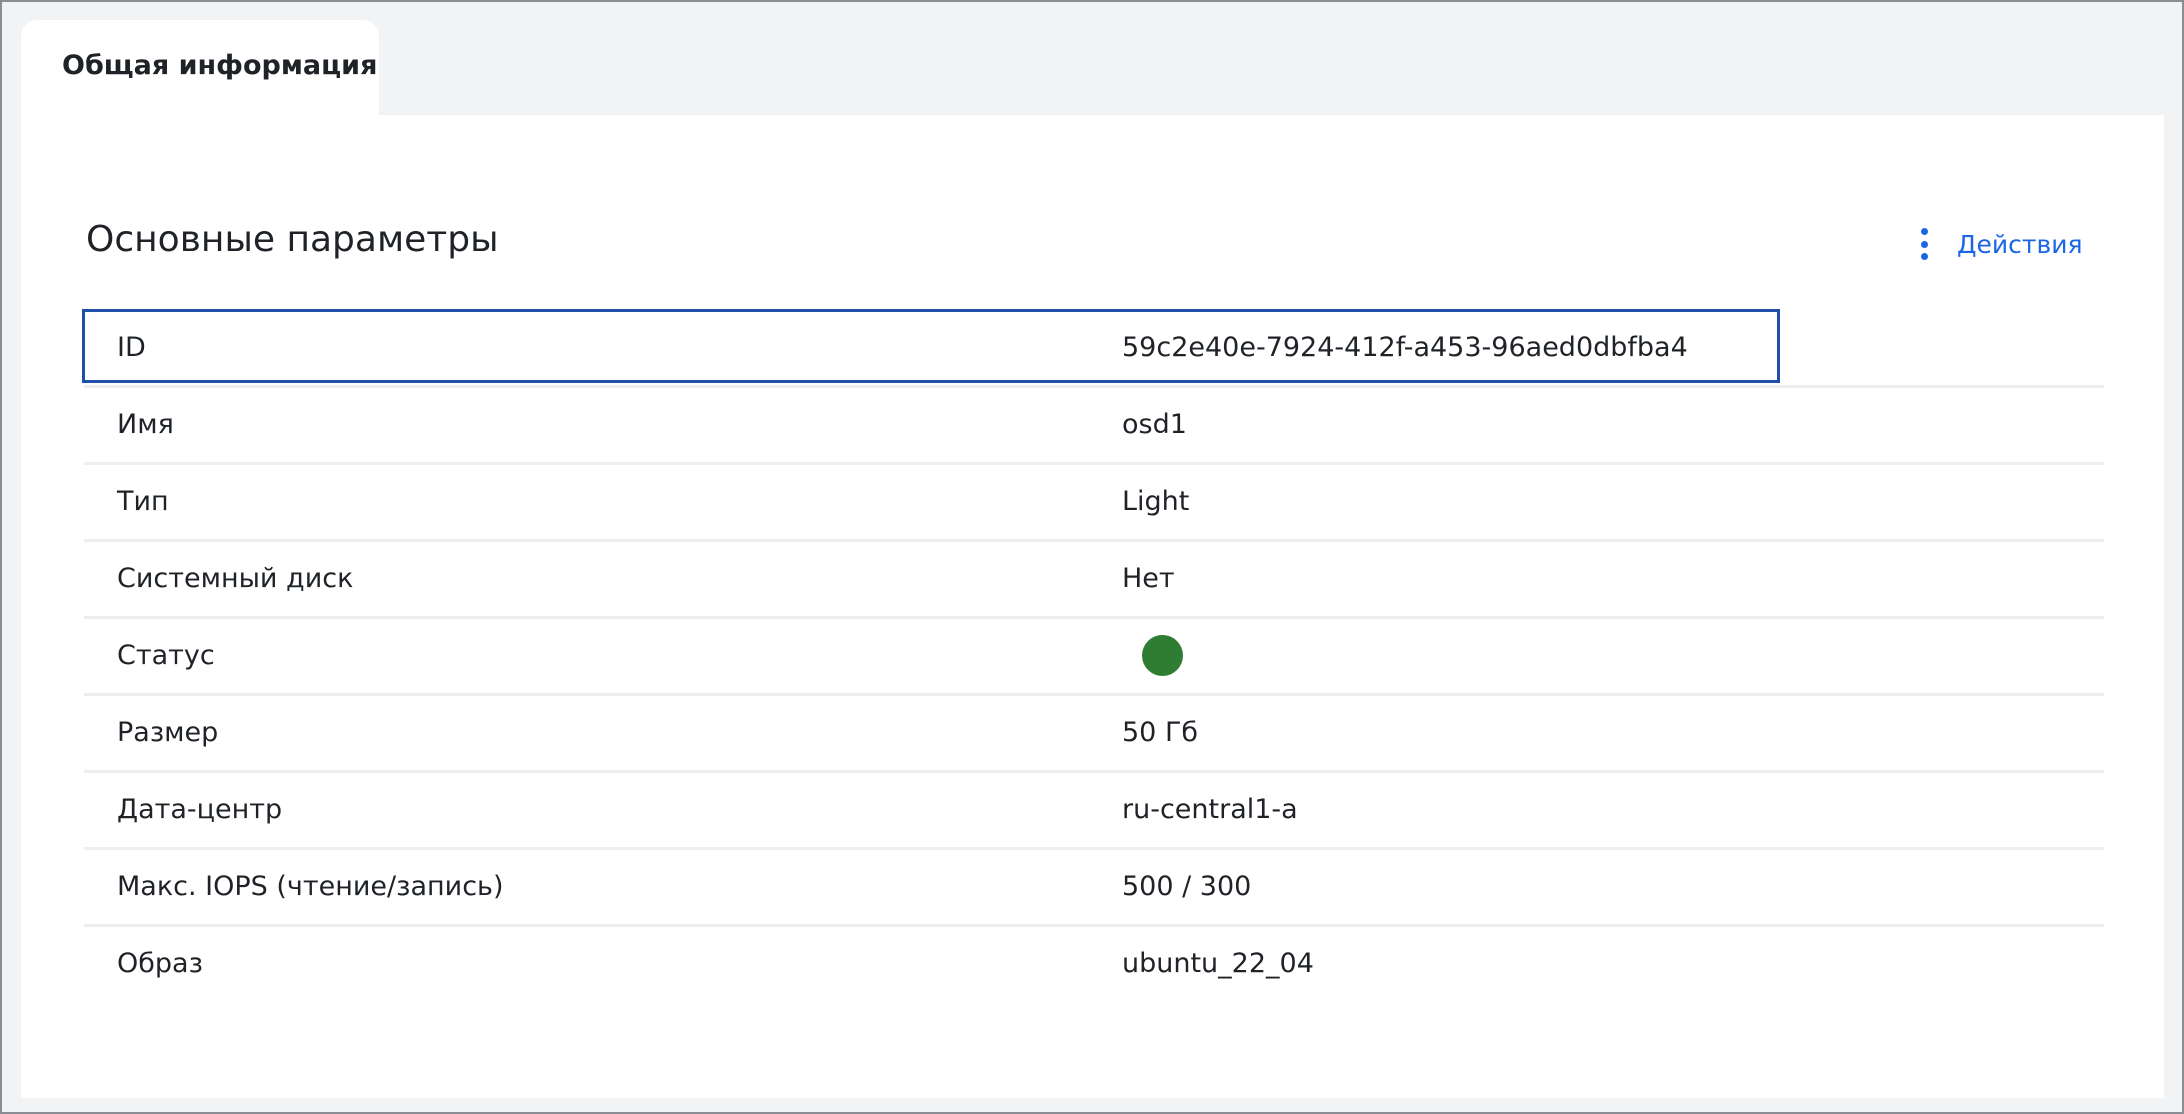 This screenshot has height=1114, width=2184. Describe the element at coordinates (1094, 734) in the screenshot. I see `table-row-size: Размер 50 Гб` at that location.